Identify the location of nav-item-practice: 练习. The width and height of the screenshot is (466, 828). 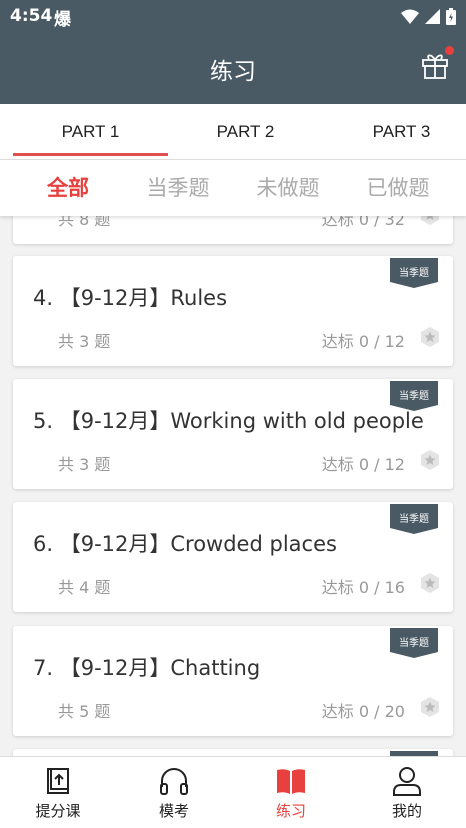
(291, 792).